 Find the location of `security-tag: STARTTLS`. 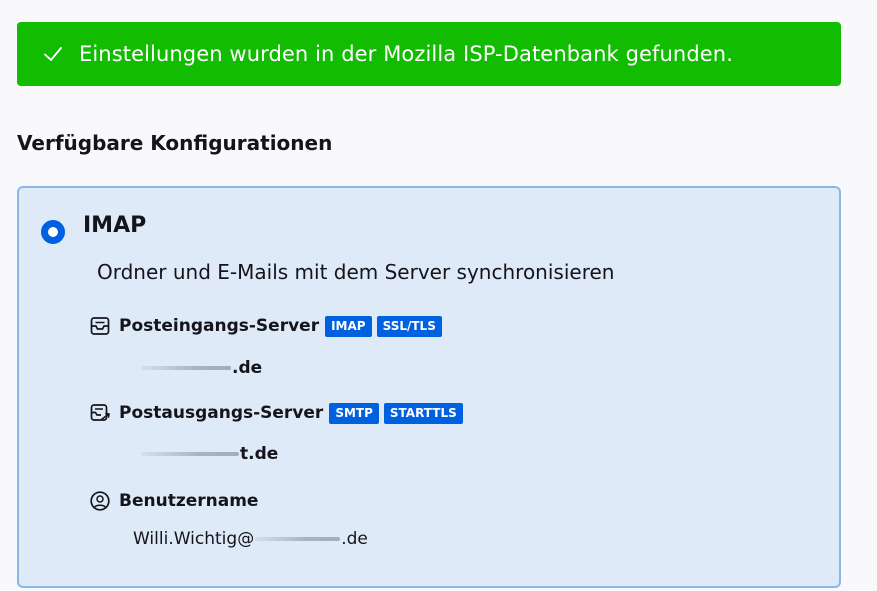

security-tag: STARTTLS is located at coordinates (423, 413).